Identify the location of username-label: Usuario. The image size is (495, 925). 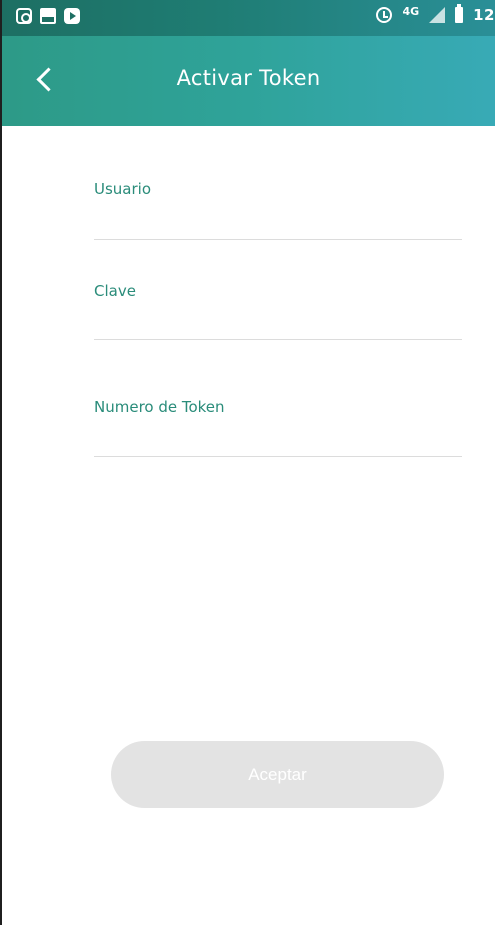
(123, 189).